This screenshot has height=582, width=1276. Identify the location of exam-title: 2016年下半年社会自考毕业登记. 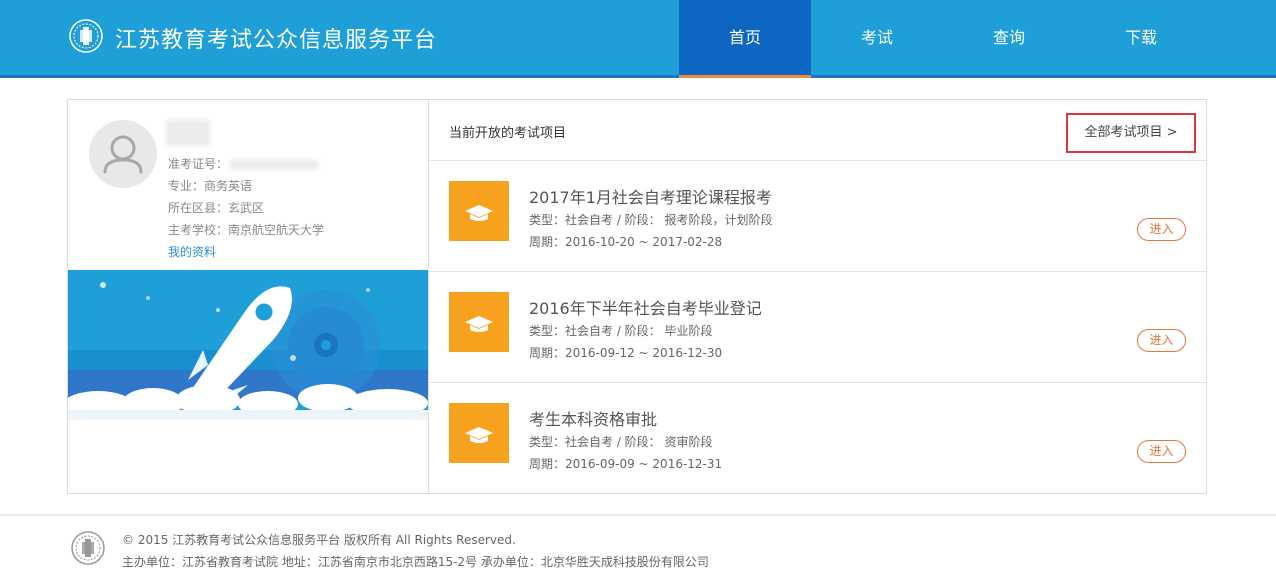
(645, 307).